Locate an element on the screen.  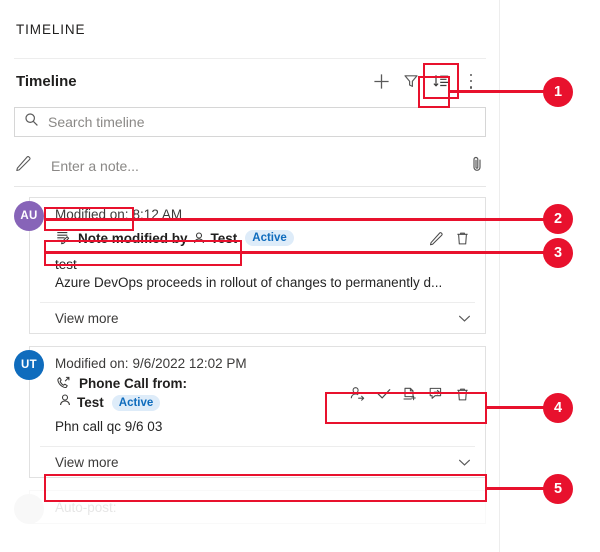
page-title: TIMELINE is located at coordinates (51, 29).